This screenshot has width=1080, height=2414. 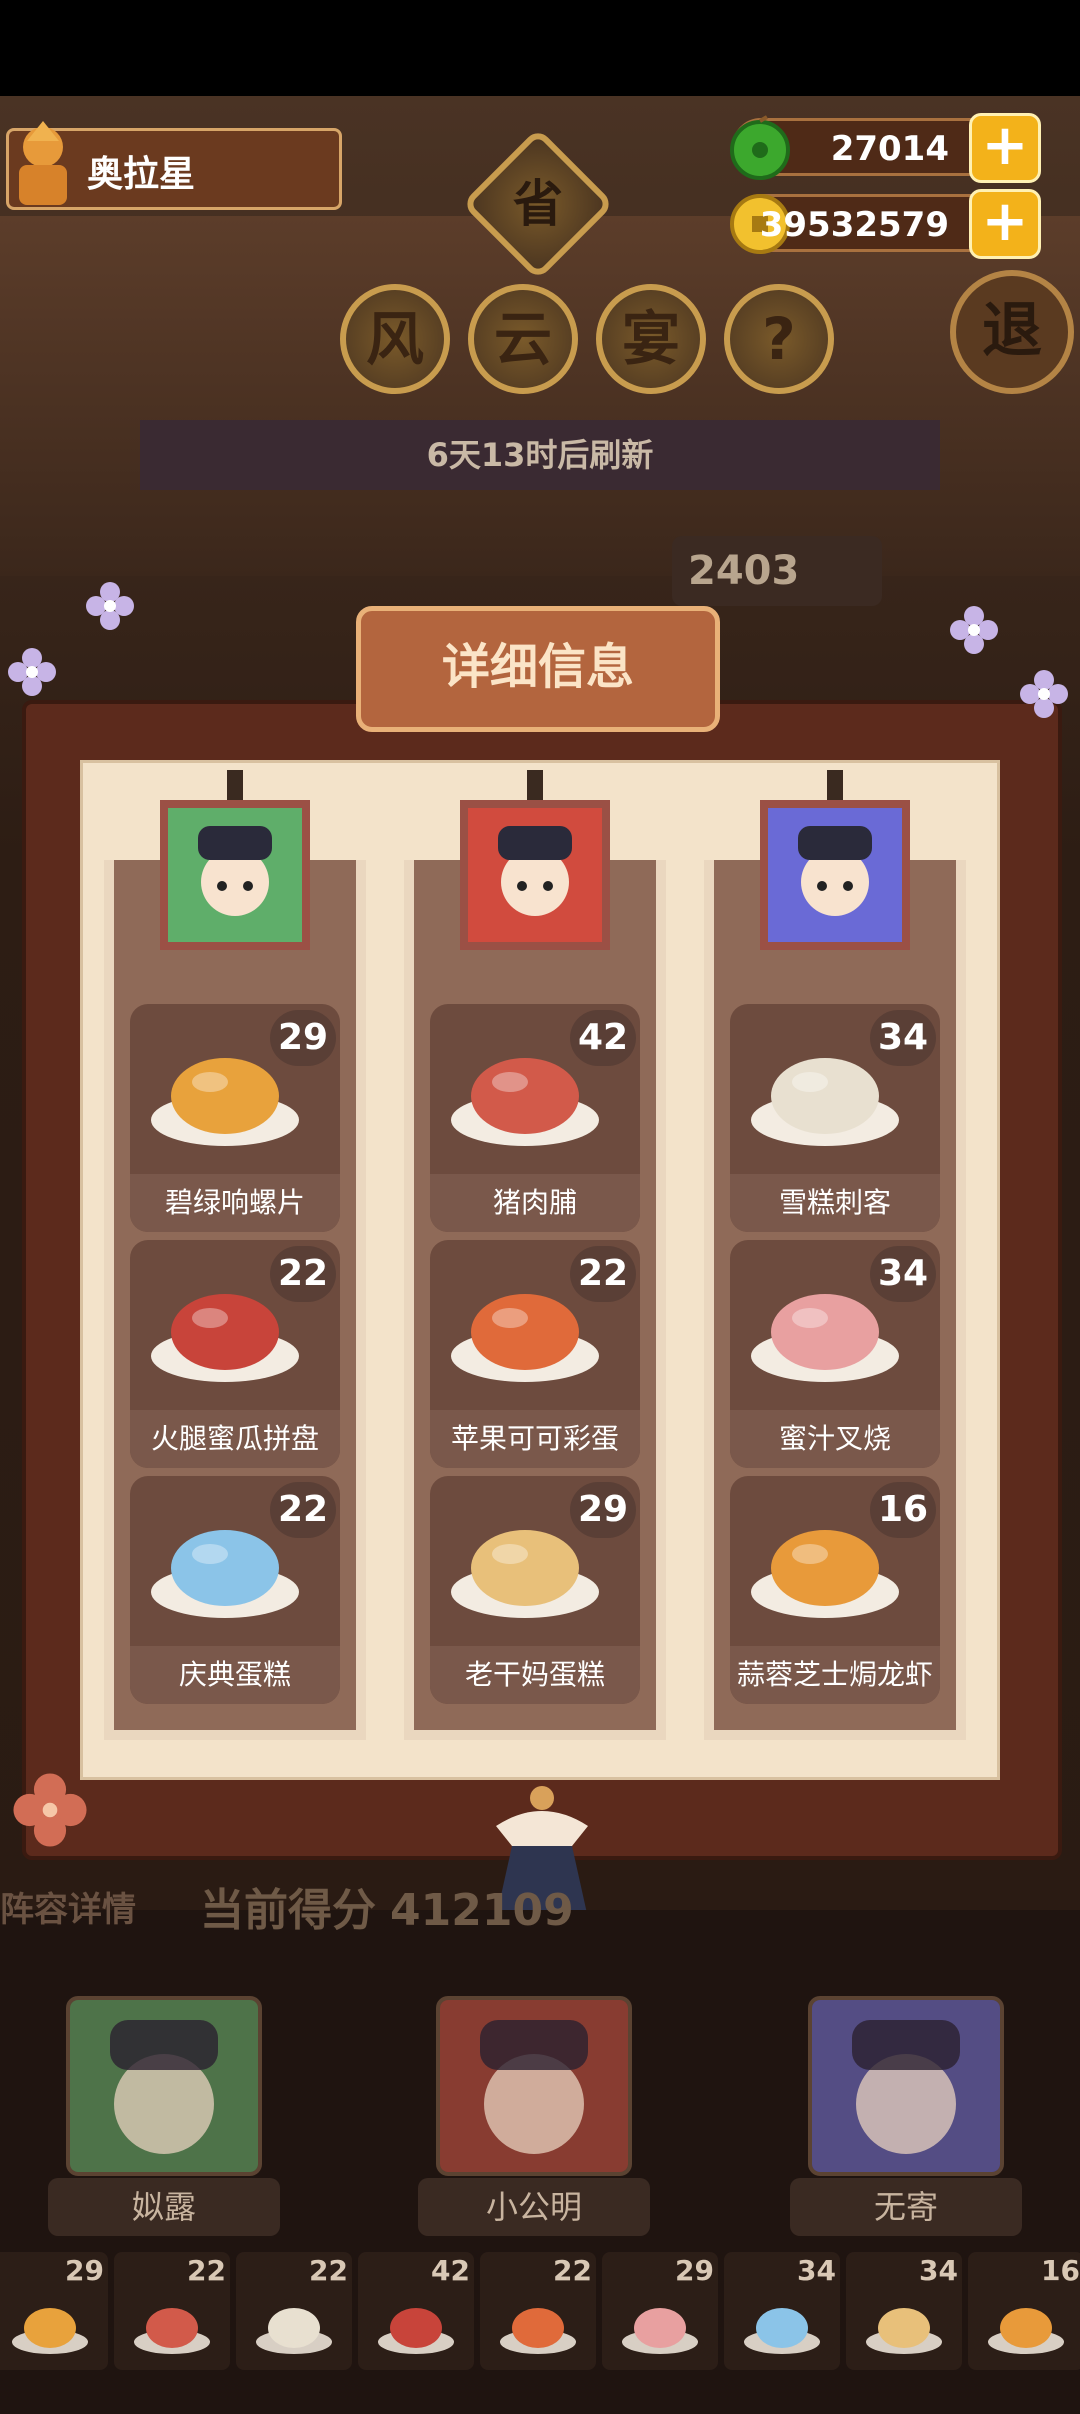 What do you see at coordinates (835, 1203) in the screenshot?
I see `dish-name: 雪糕刺客` at bounding box center [835, 1203].